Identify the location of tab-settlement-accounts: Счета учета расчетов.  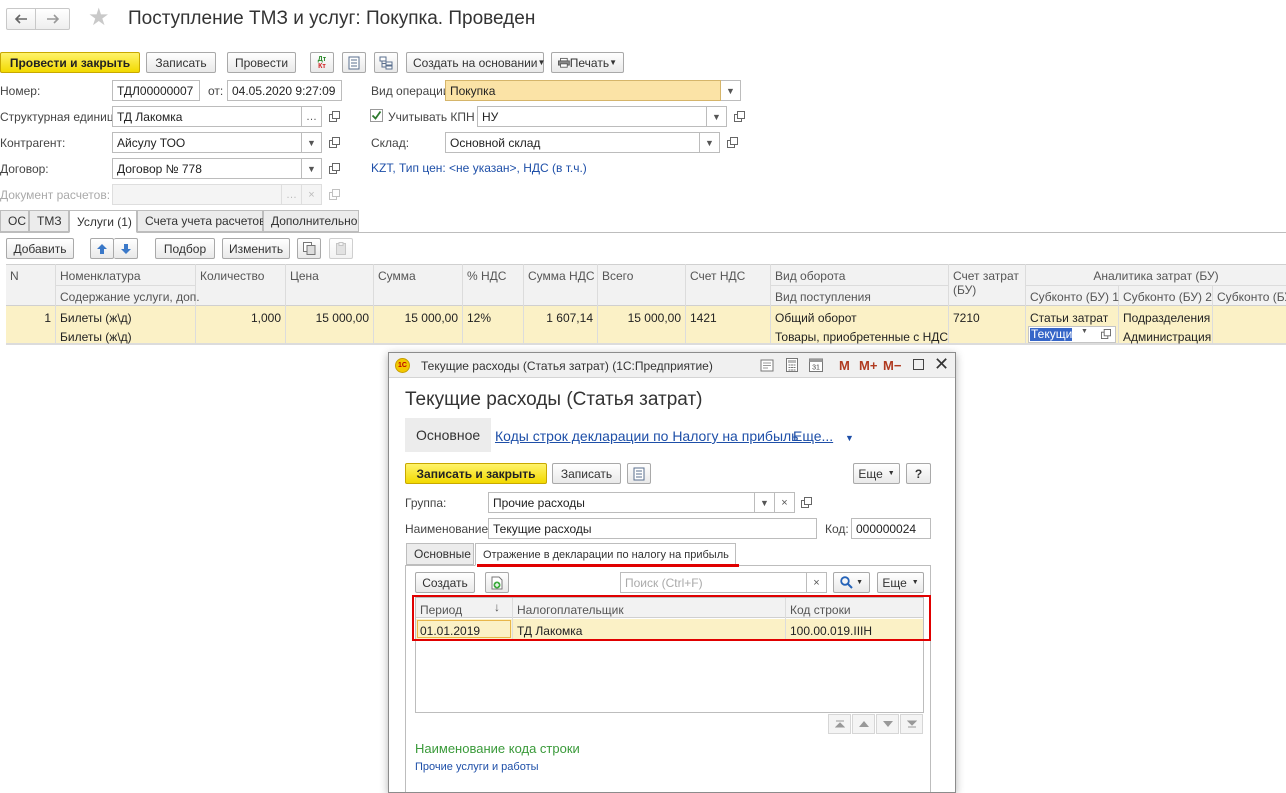
(201, 221).